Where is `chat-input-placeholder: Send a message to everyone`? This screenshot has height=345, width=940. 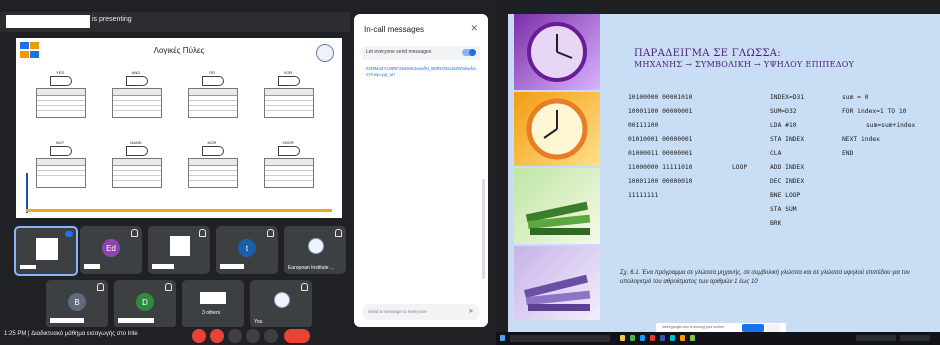
chat-input-placeholder: Send a message to everyone is located at coordinates (397, 311).